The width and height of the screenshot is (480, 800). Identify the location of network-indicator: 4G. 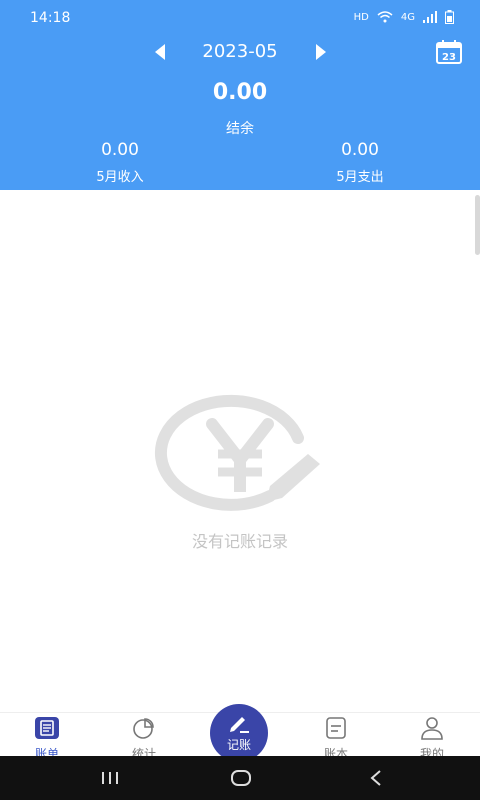
(407, 17).